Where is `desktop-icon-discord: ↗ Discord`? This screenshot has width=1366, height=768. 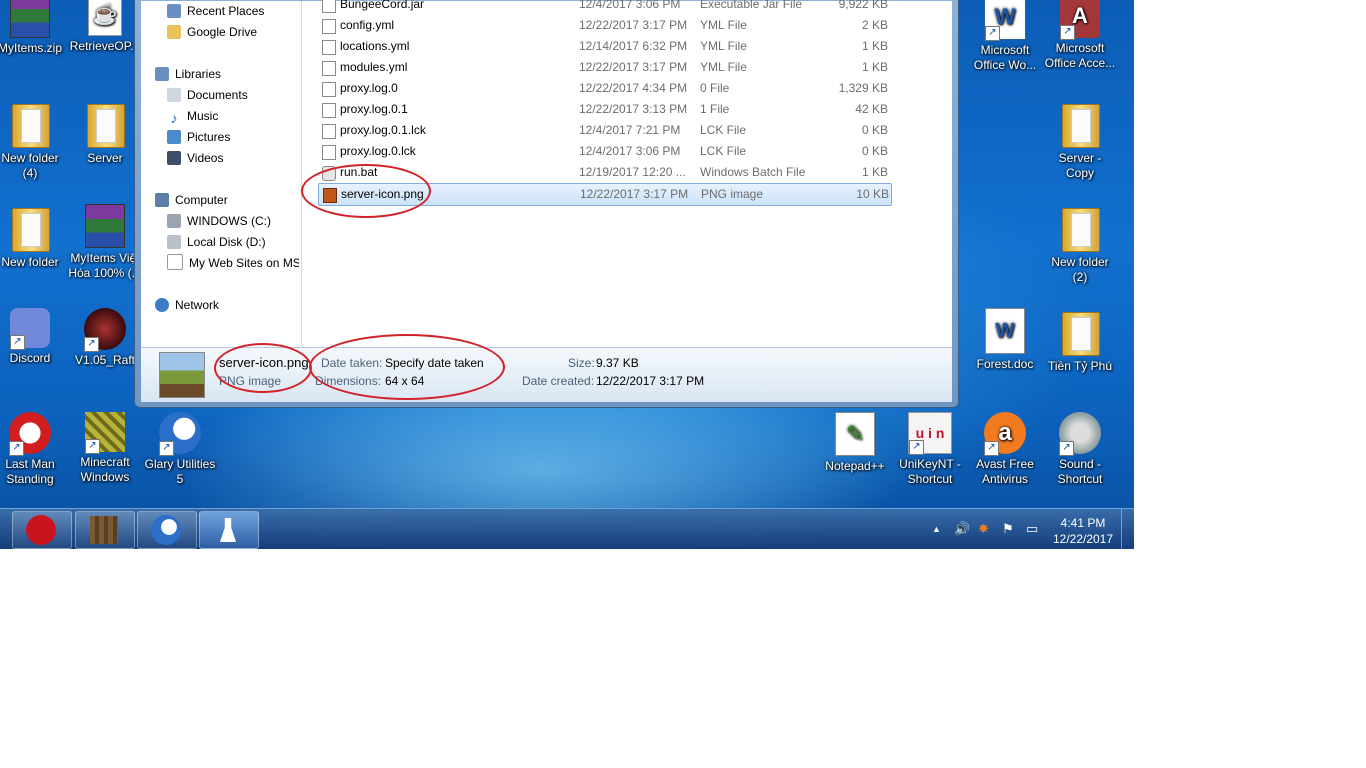
desktop-icon-discord: ↗ Discord is located at coordinates (34, 356).